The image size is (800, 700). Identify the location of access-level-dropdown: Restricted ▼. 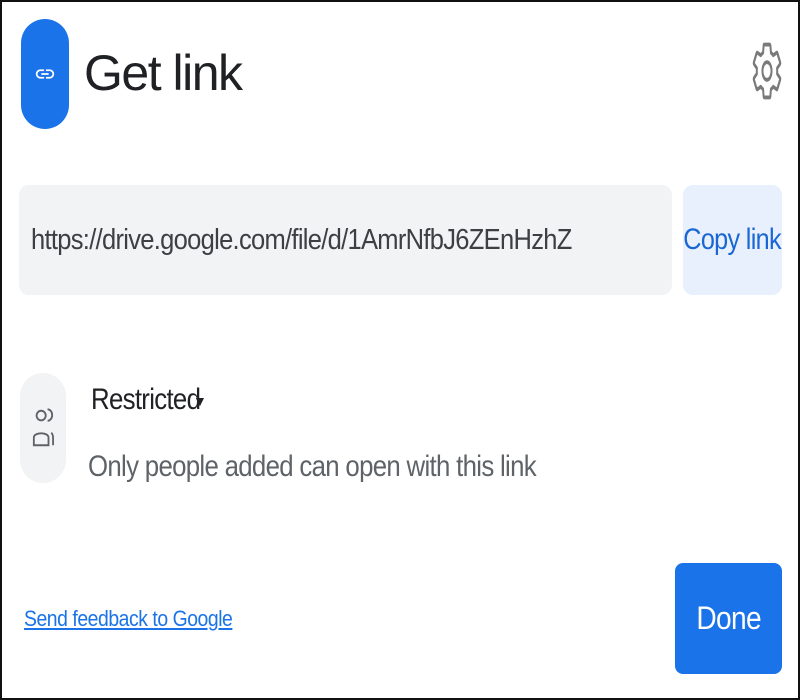
(149, 400).